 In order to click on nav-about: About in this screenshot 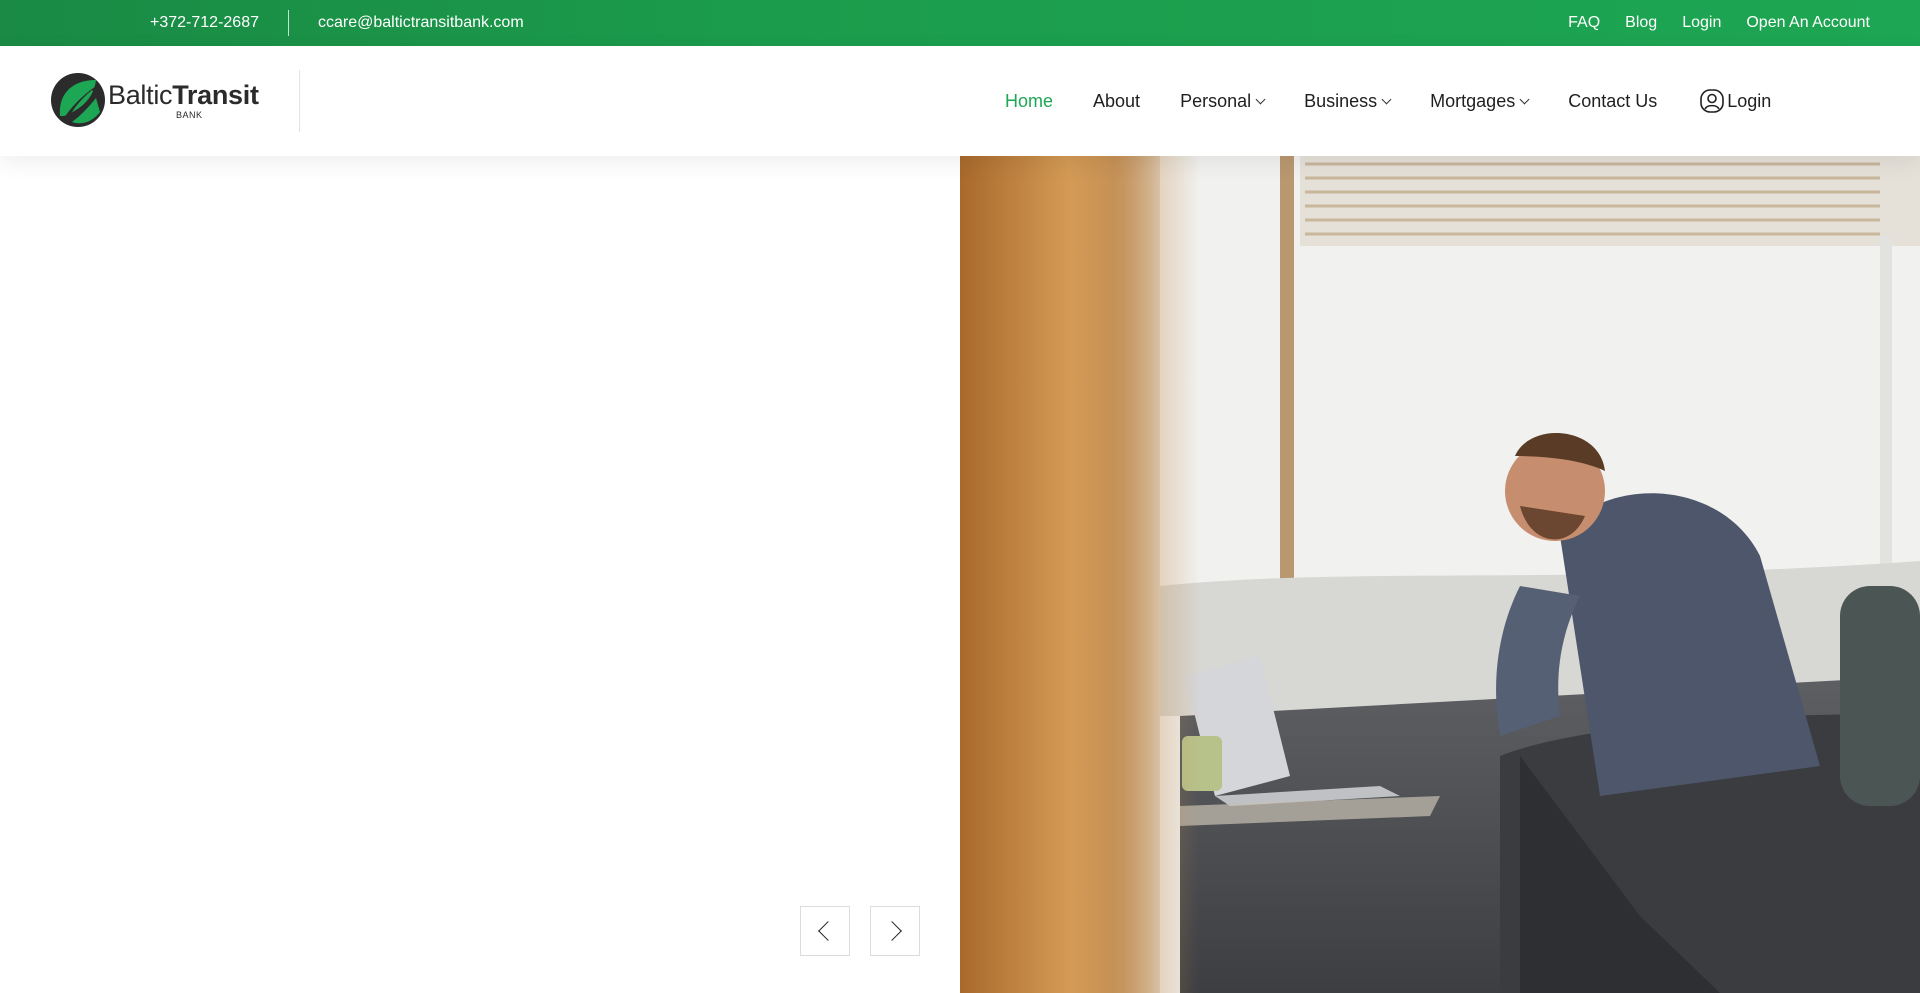, I will do `click(1116, 101)`.